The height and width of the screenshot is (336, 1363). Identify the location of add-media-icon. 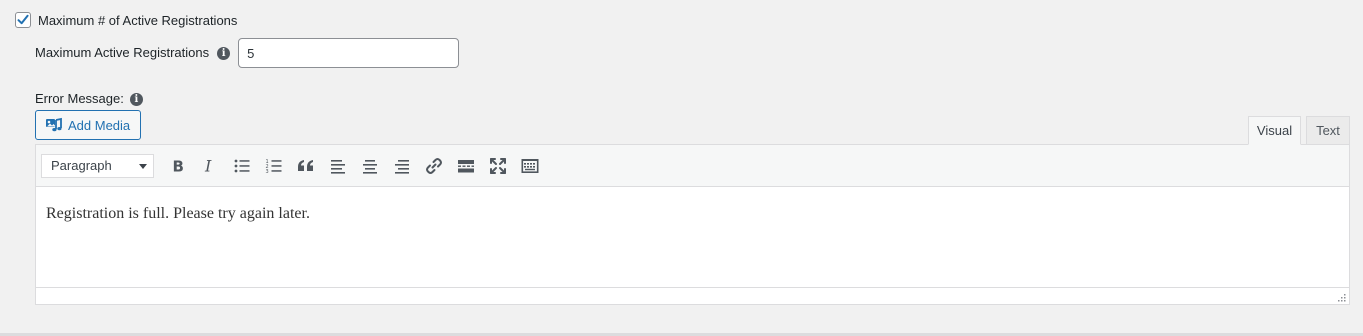
(54, 124).